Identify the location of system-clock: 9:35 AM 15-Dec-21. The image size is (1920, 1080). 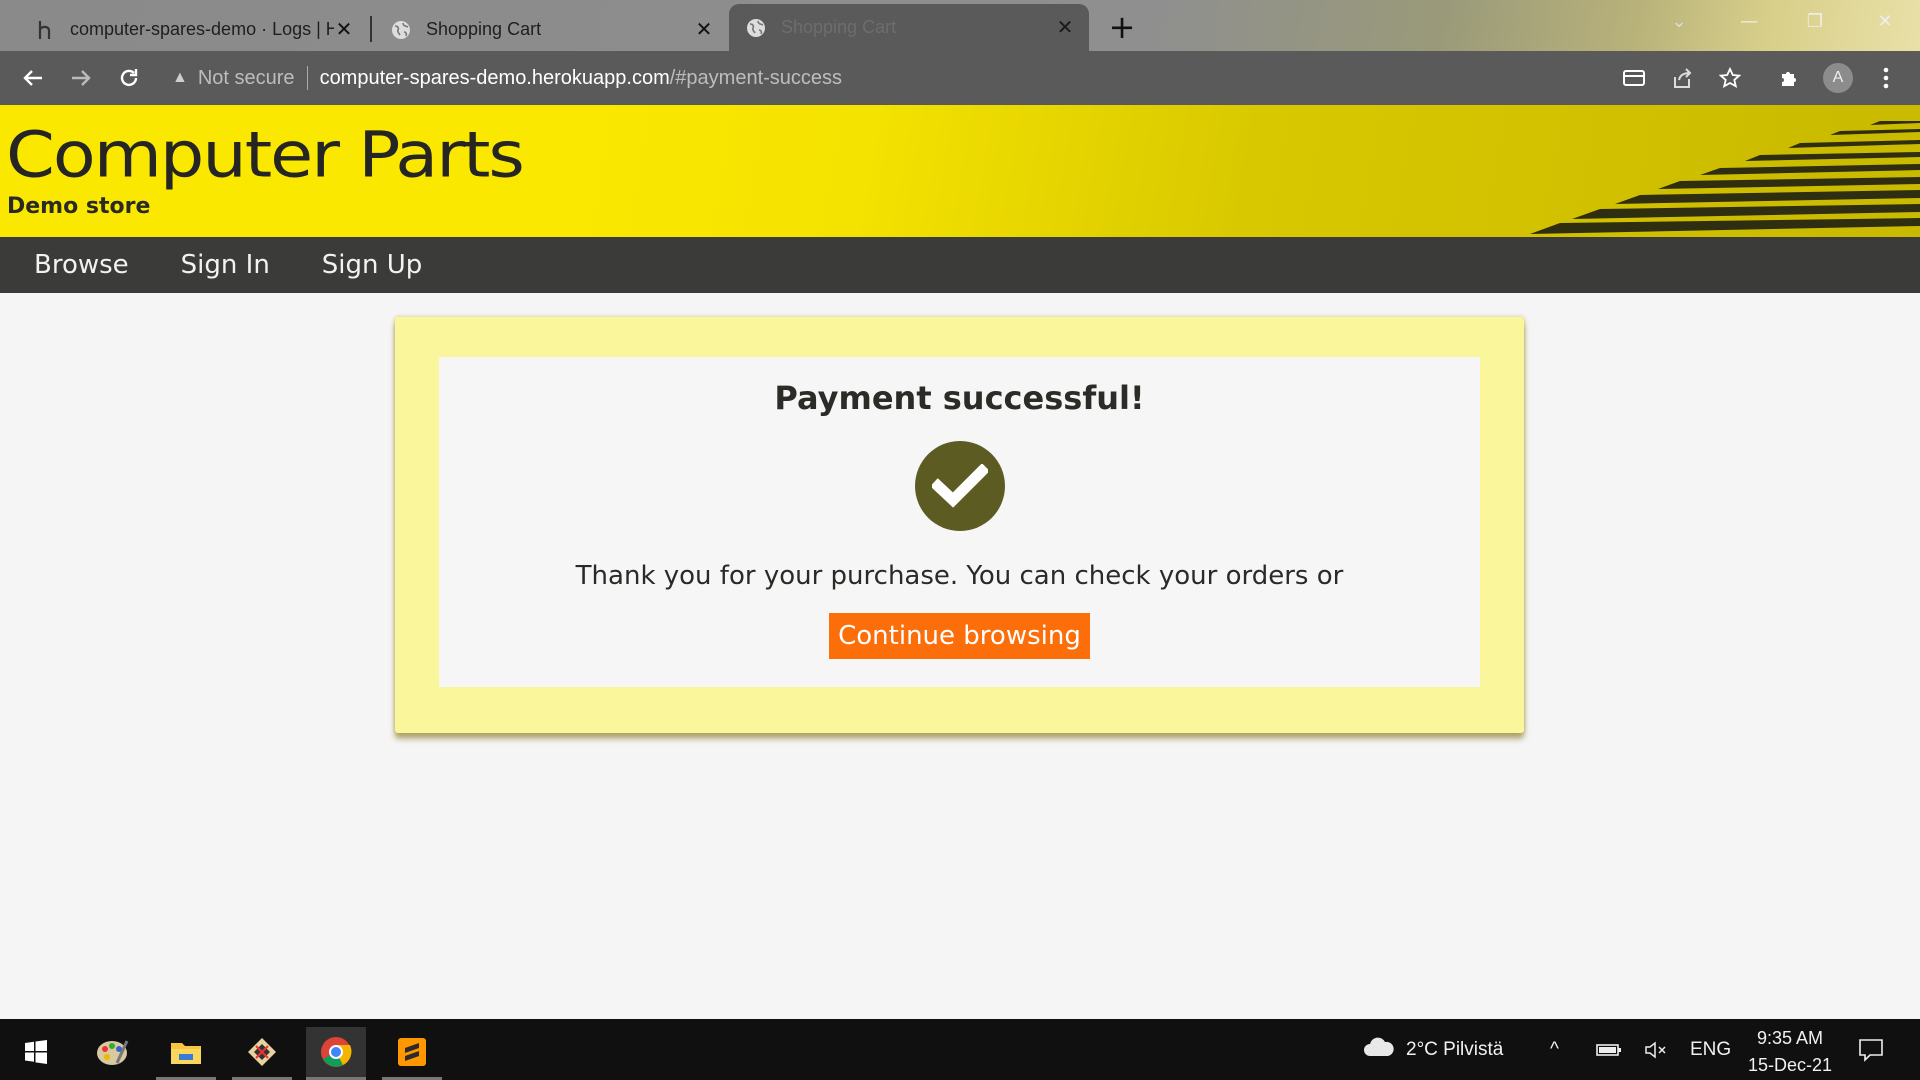
(1790, 1052).